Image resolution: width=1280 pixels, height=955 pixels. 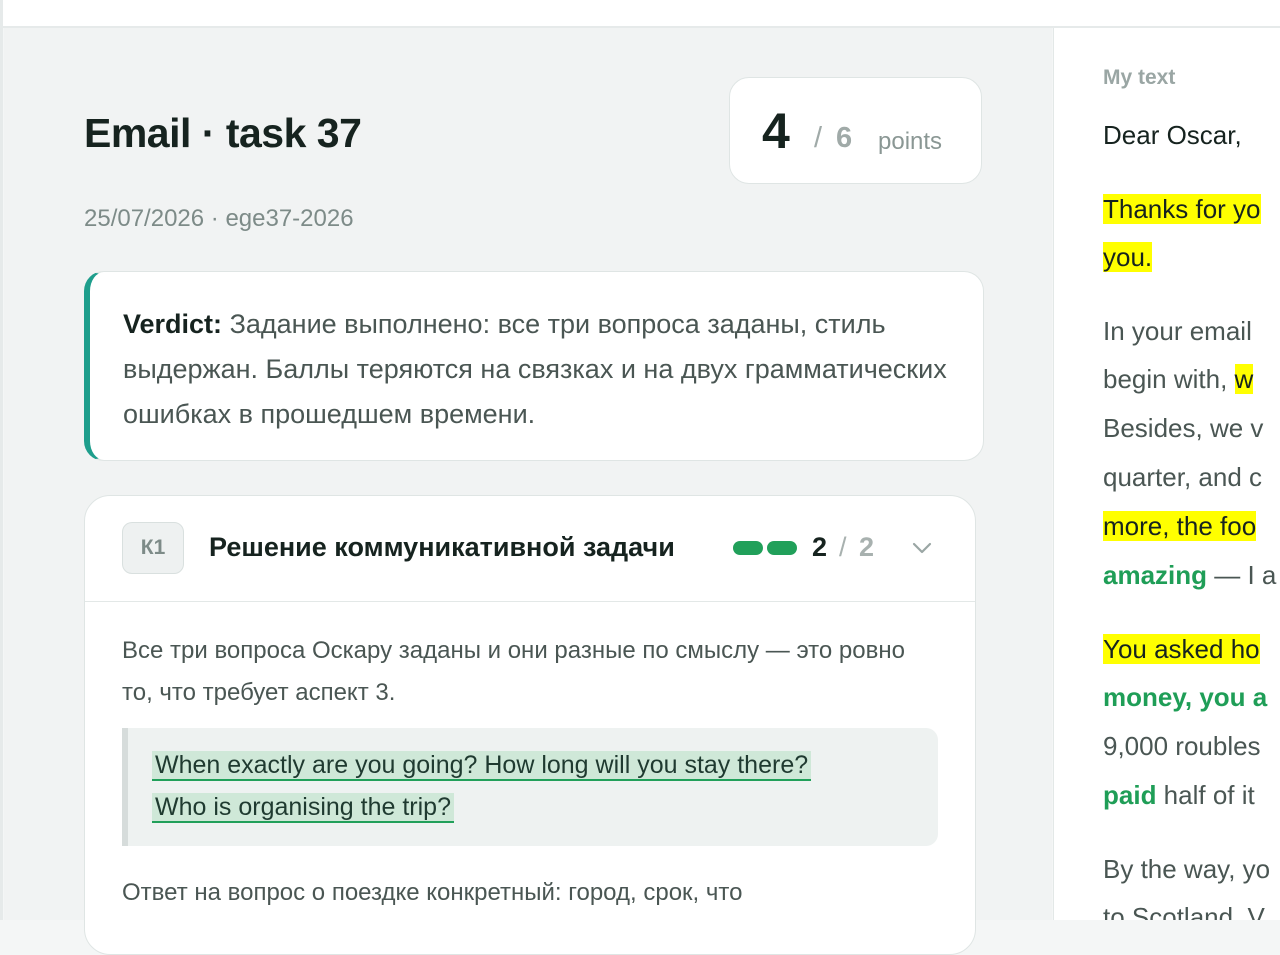 I want to click on corrected-fragment: money, you a, so click(x=1185, y=697).